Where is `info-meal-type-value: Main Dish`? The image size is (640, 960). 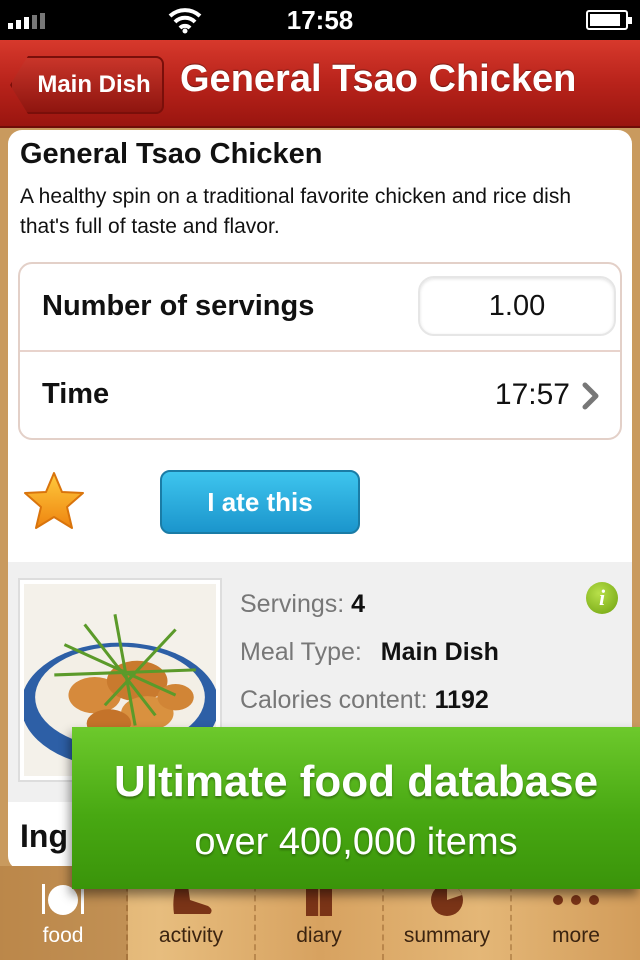
info-meal-type-value: Main Dish is located at coordinates (439, 652).